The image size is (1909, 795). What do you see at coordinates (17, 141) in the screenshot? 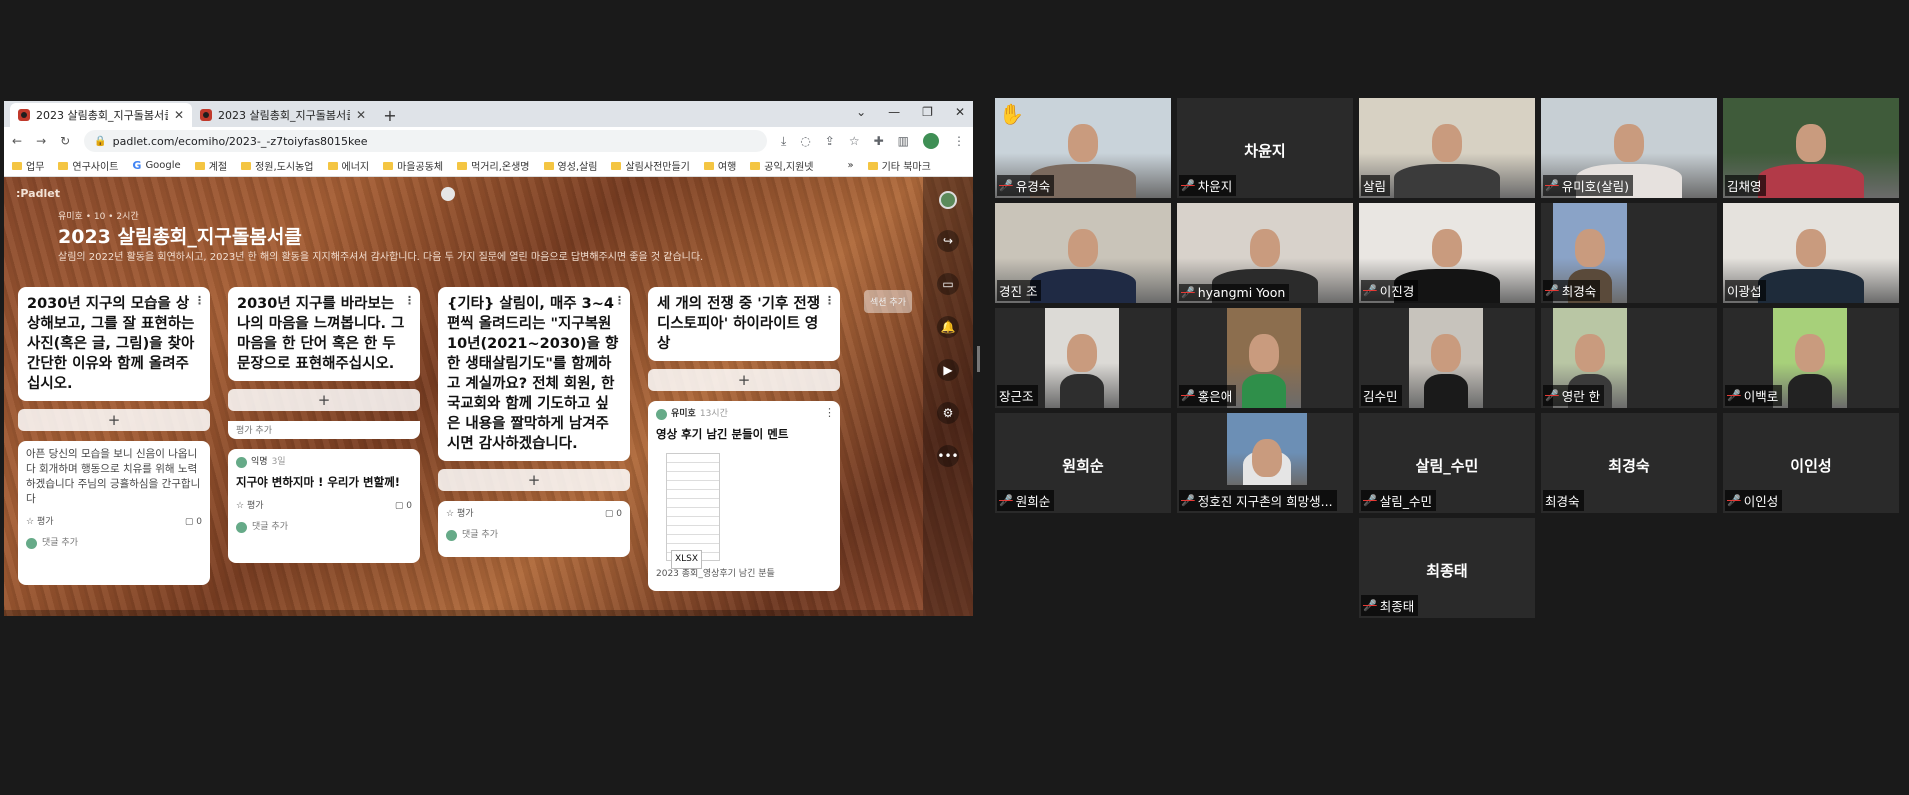
I see `back-icon: ←` at bounding box center [17, 141].